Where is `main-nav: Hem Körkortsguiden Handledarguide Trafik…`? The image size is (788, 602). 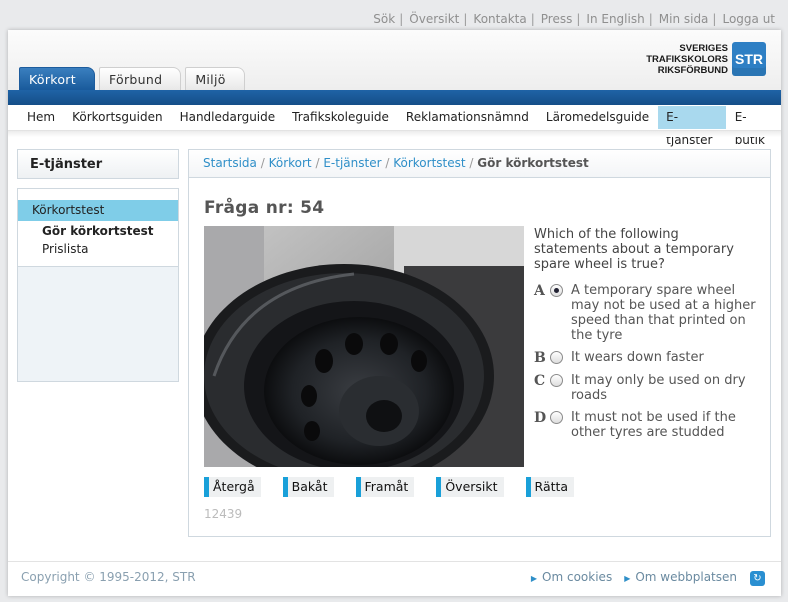 main-nav: Hem Körkortsguiden Handledarguide Trafik… is located at coordinates (394, 126).